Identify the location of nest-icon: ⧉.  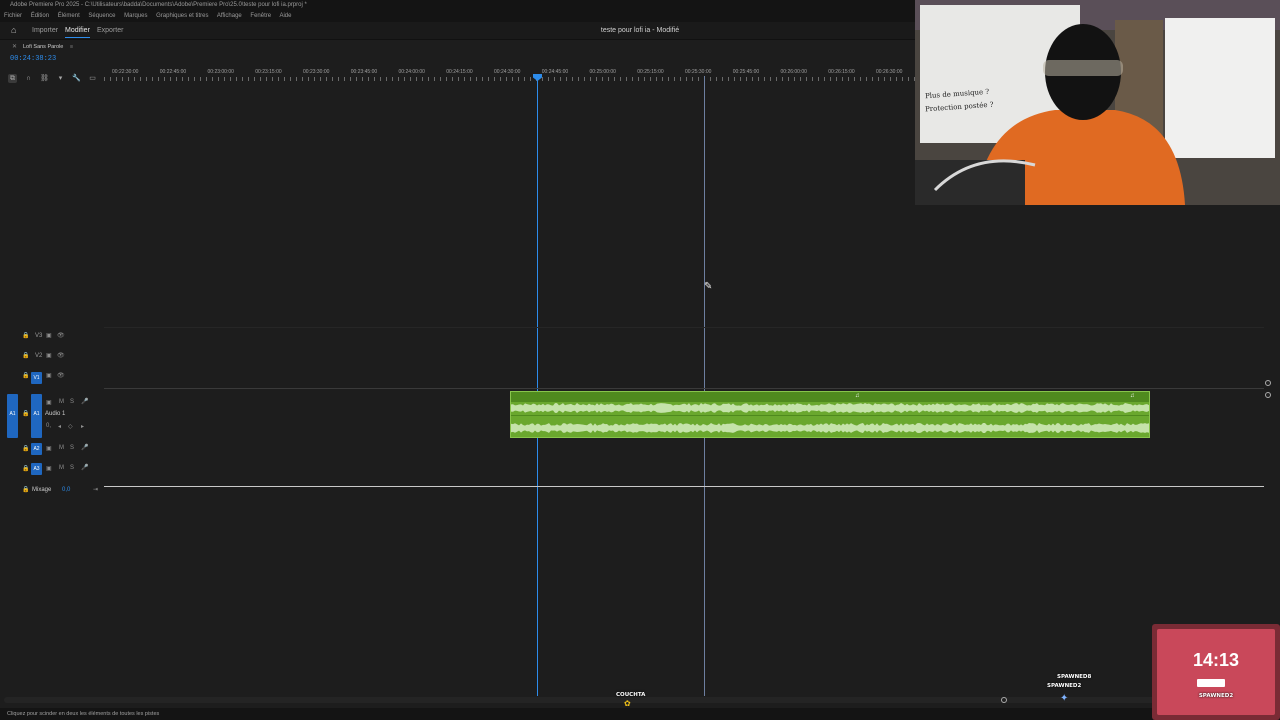
(12, 78).